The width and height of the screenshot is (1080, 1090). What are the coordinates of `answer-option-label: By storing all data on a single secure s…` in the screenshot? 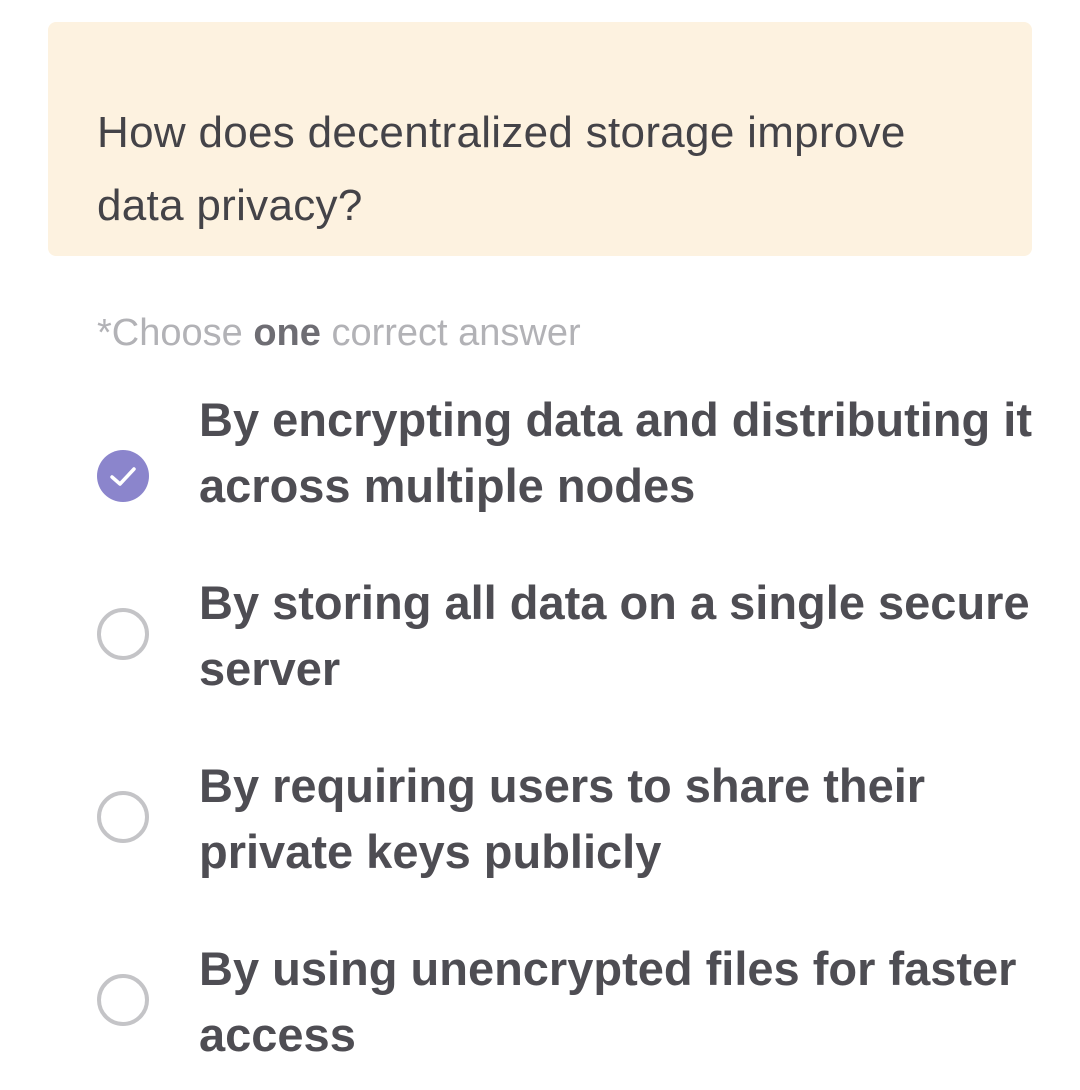 It's located at (614, 635).